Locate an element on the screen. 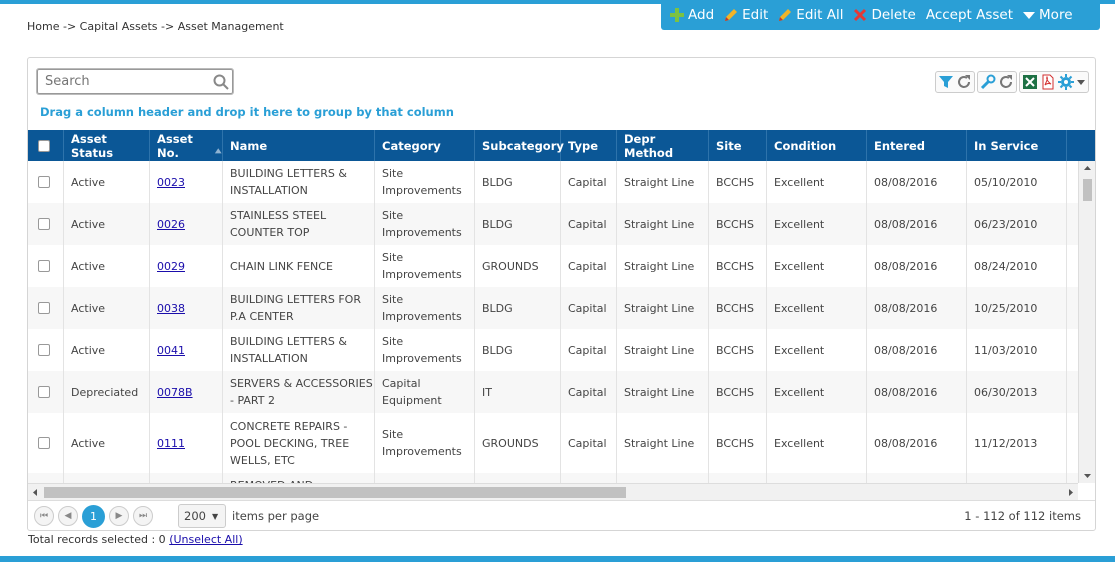 The height and width of the screenshot is (562, 1115). page-button-current: 1 is located at coordinates (93, 516).